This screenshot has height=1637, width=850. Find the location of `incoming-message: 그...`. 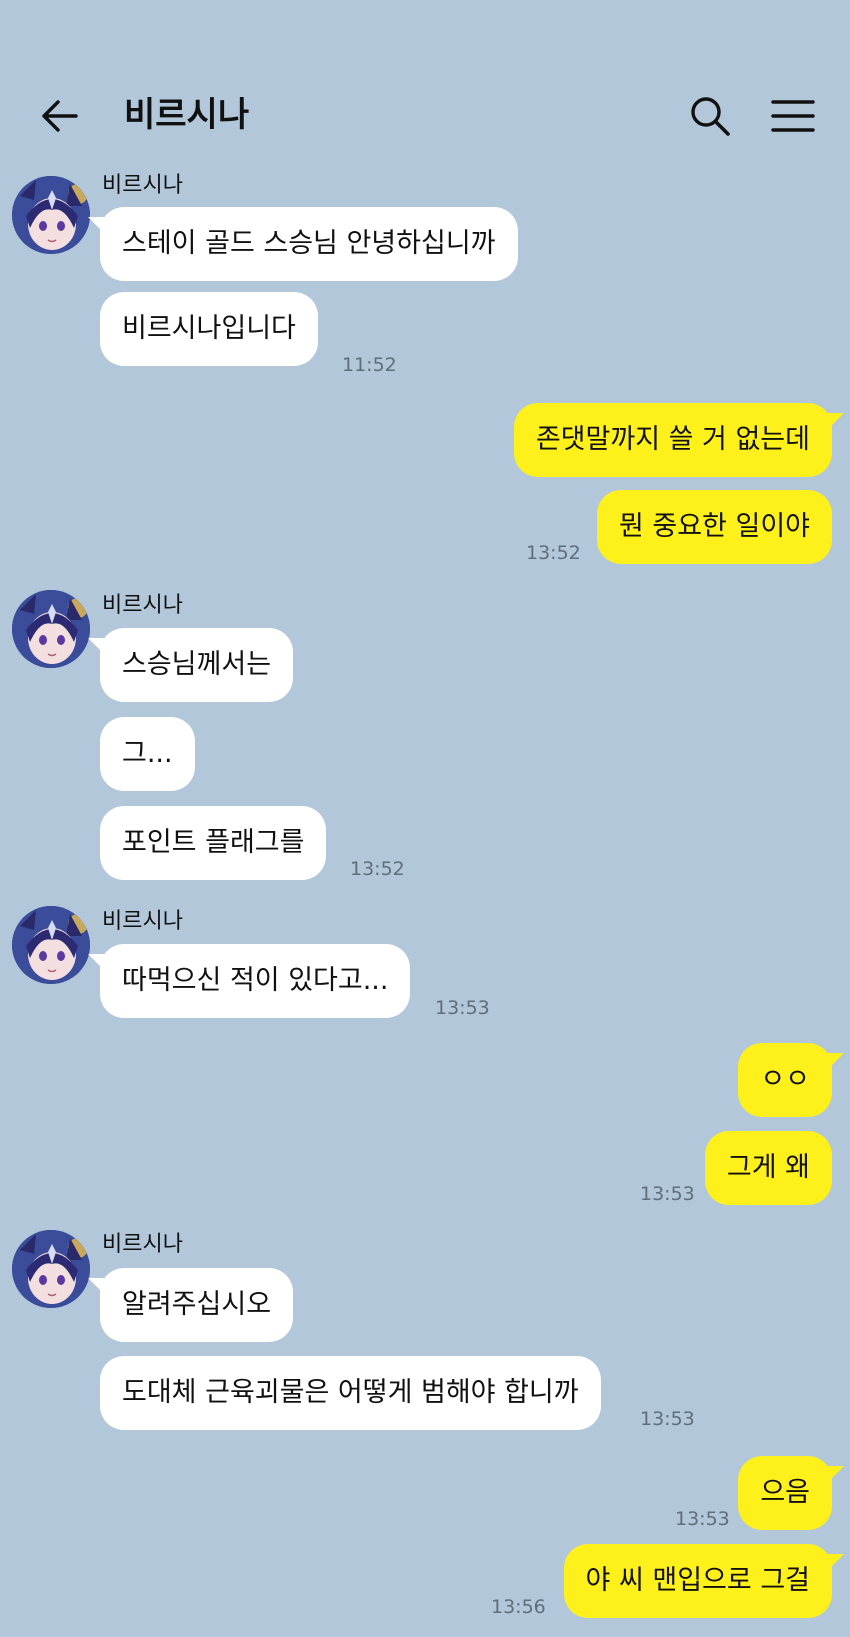

incoming-message: 그... is located at coordinates (147, 754).